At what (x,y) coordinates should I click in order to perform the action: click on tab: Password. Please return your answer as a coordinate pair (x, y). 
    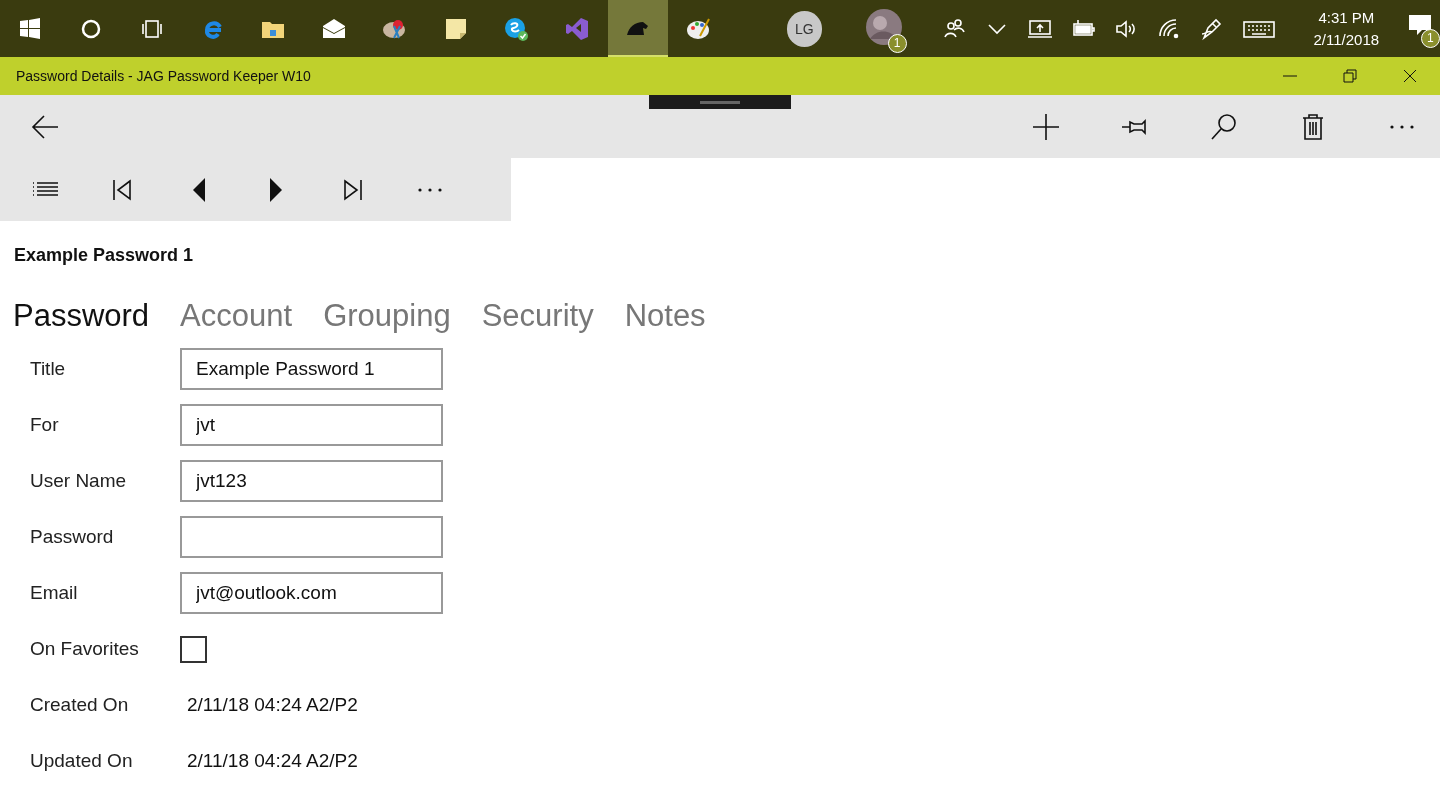
    Looking at the image, I should click on (81, 316).